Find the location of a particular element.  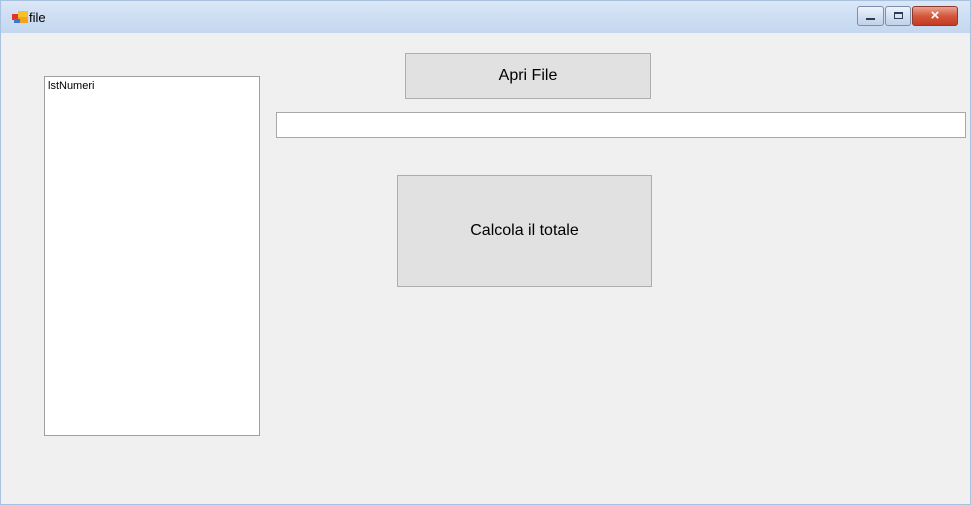

minimize-icon is located at coordinates (870, 19).